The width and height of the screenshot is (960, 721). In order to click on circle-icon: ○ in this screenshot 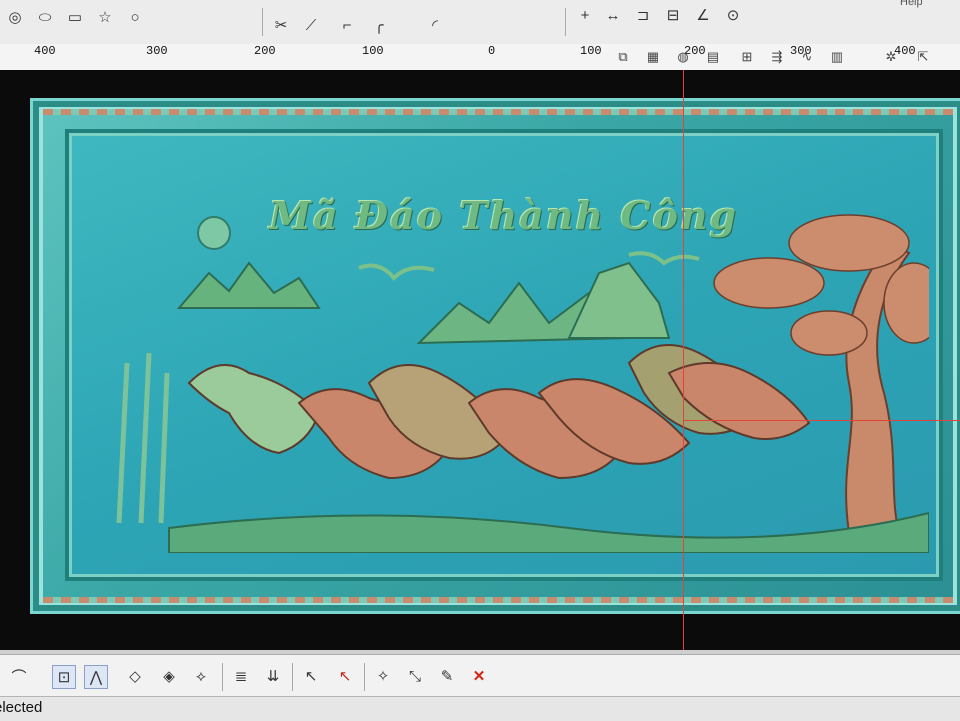, I will do `click(135, 17)`.